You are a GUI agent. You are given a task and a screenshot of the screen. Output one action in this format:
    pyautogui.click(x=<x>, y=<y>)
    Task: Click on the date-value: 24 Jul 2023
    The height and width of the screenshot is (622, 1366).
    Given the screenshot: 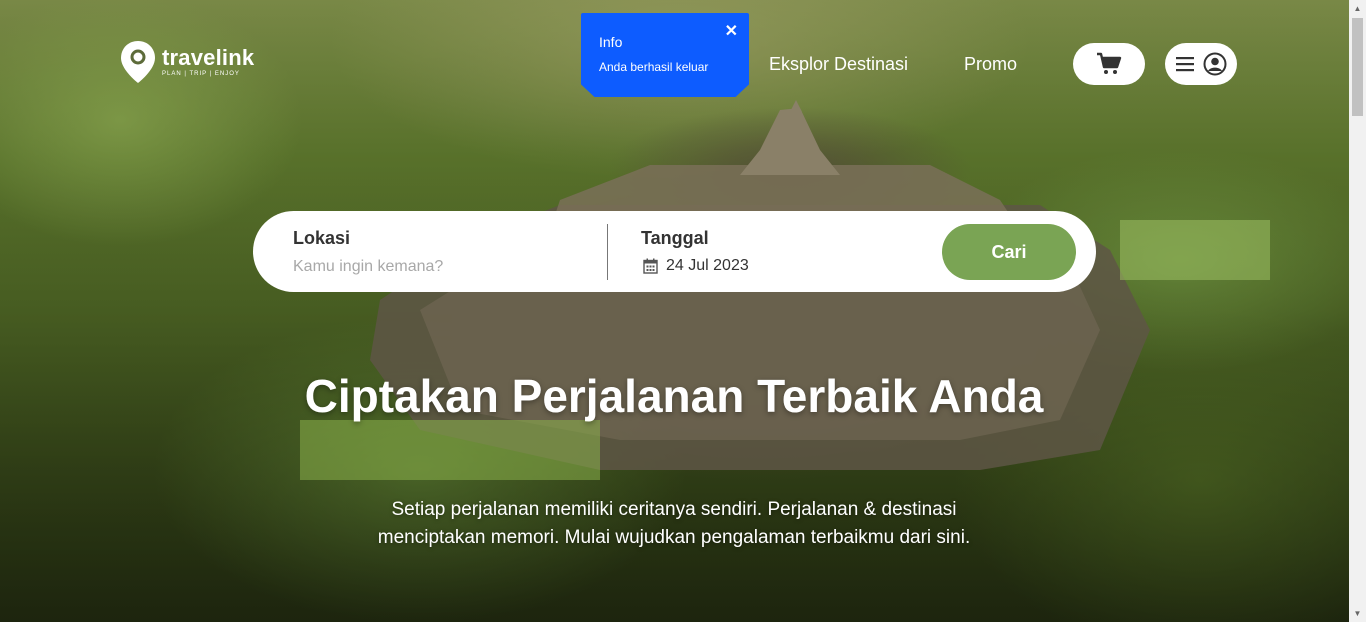 What is the action you would take?
    pyautogui.click(x=707, y=265)
    